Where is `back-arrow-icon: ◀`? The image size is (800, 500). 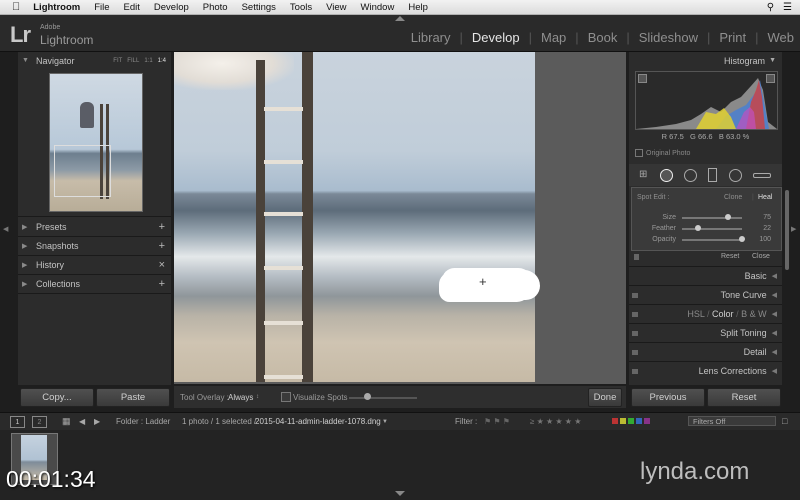 back-arrow-icon: ◀ is located at coordinates (82, 421).